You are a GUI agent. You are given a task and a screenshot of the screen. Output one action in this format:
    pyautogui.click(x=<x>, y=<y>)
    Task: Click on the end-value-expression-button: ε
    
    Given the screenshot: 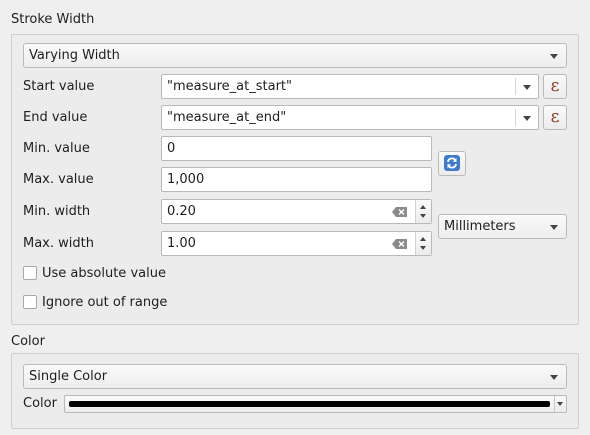 What is the action you would take?
    pyautogui.click(x=555, y=117)
    